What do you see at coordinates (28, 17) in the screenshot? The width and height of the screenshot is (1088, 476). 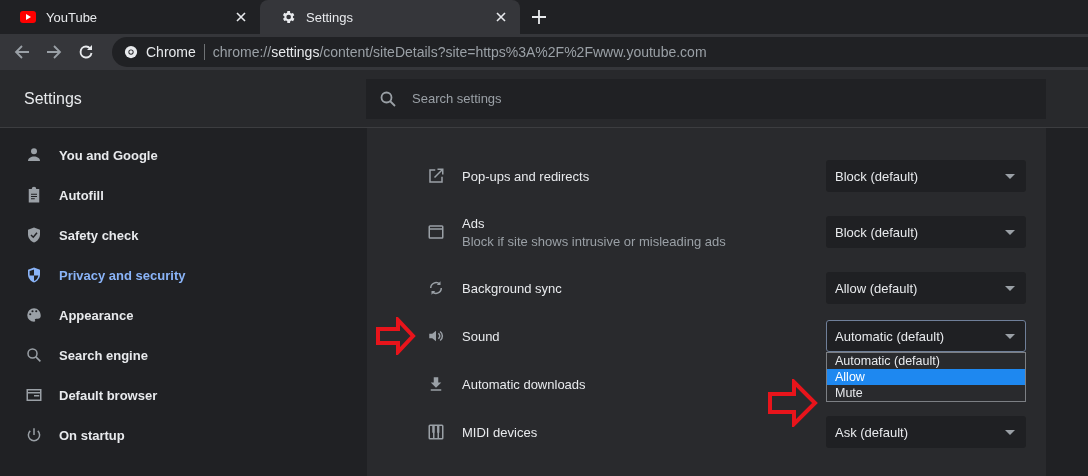 I see `play-icon` at bounding box center [28, 17].